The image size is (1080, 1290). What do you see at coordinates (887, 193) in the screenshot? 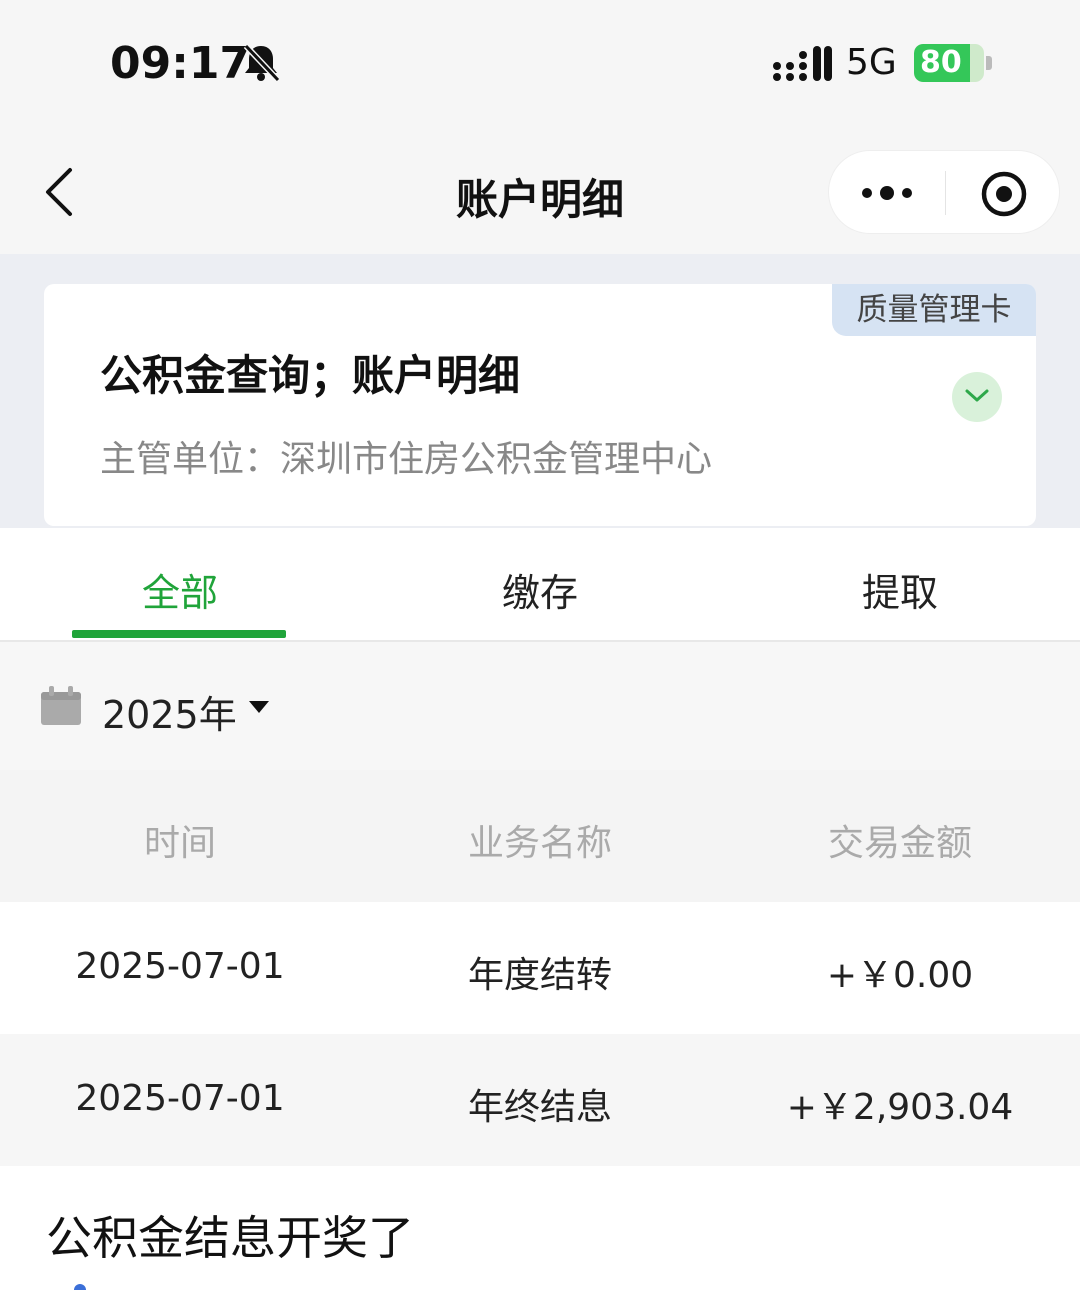
I see `more-dots-icon` at bounding box center [887, 193].